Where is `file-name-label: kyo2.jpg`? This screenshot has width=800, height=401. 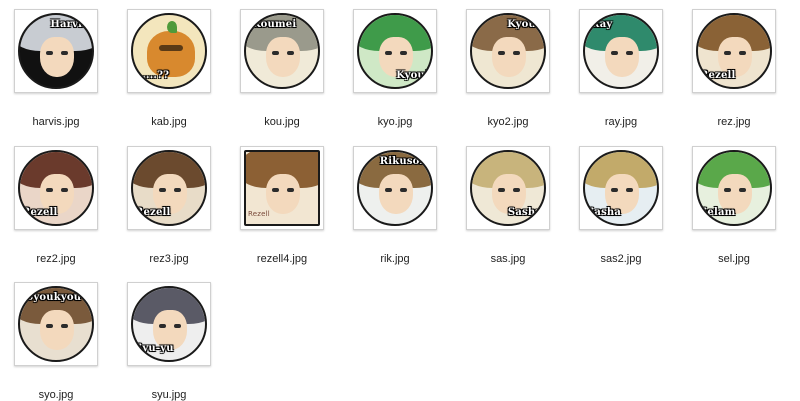 file-name-label: kyo2.jpg is located at coordinates (508, 122).